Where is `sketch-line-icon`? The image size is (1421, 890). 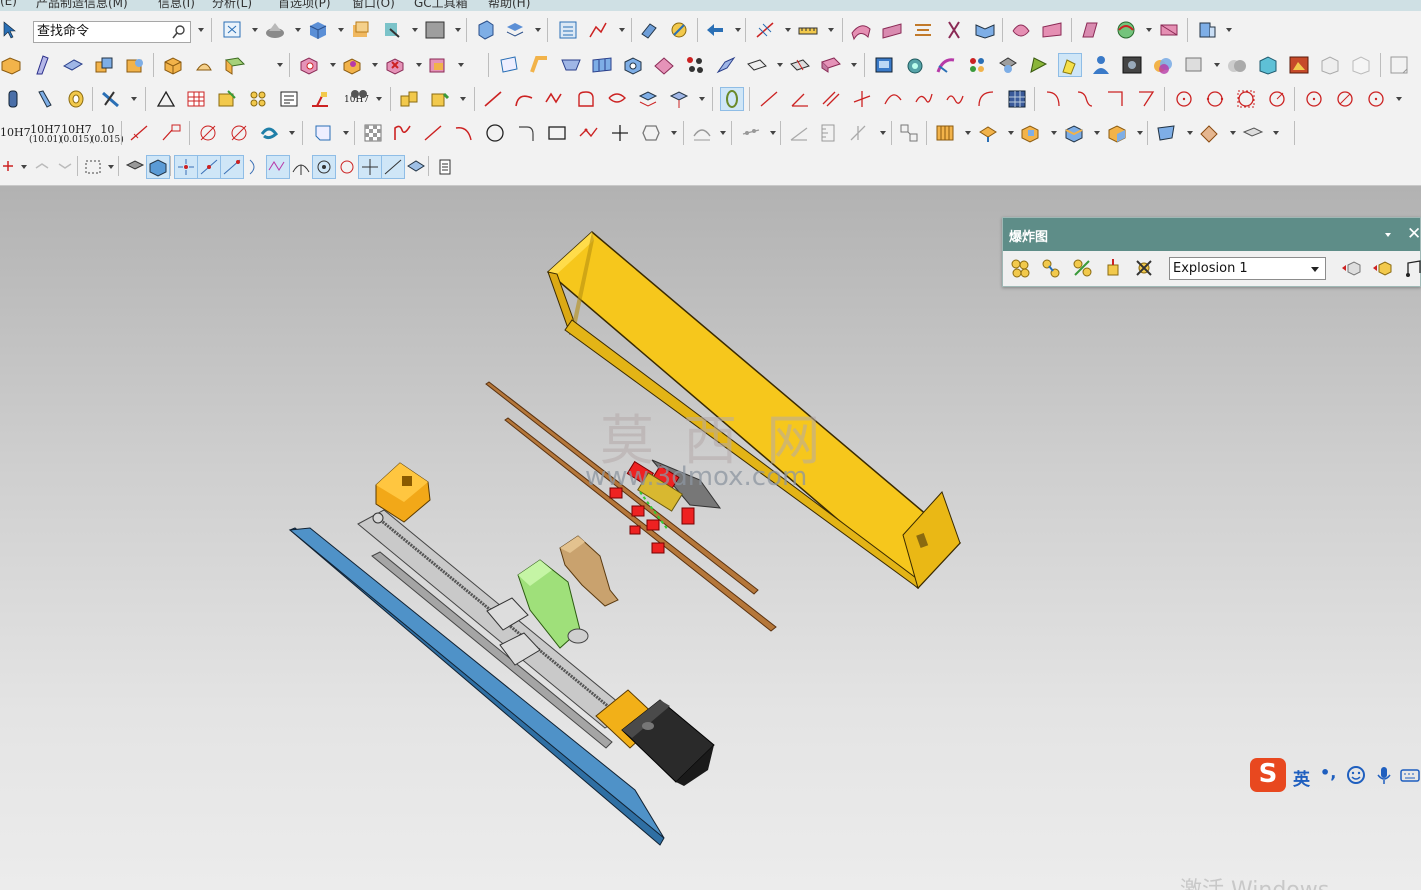
sketch-line-icon is located at coordinates (769, 99).